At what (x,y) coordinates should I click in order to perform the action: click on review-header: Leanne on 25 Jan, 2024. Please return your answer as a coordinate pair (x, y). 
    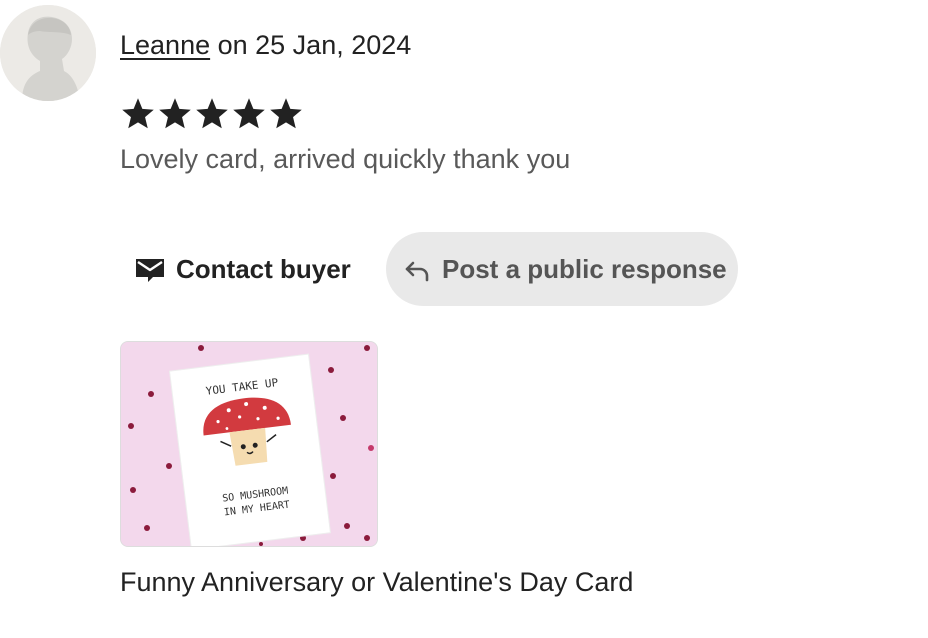
    Looking at the image, I should click on (265, 45).